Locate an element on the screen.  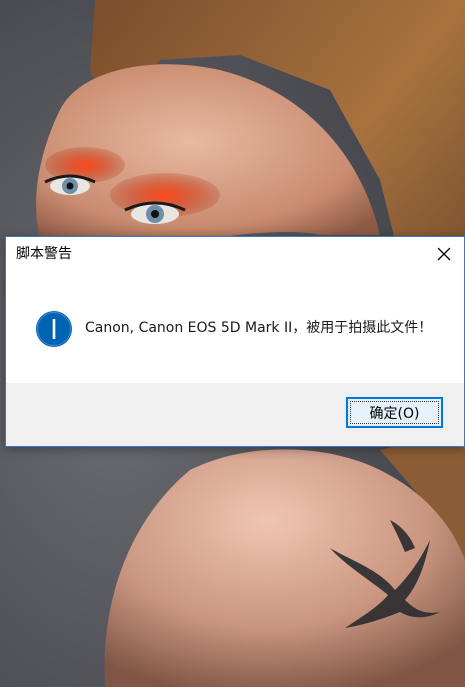
dialog-title: 脚本警告 is located at coordinates (44, 254).